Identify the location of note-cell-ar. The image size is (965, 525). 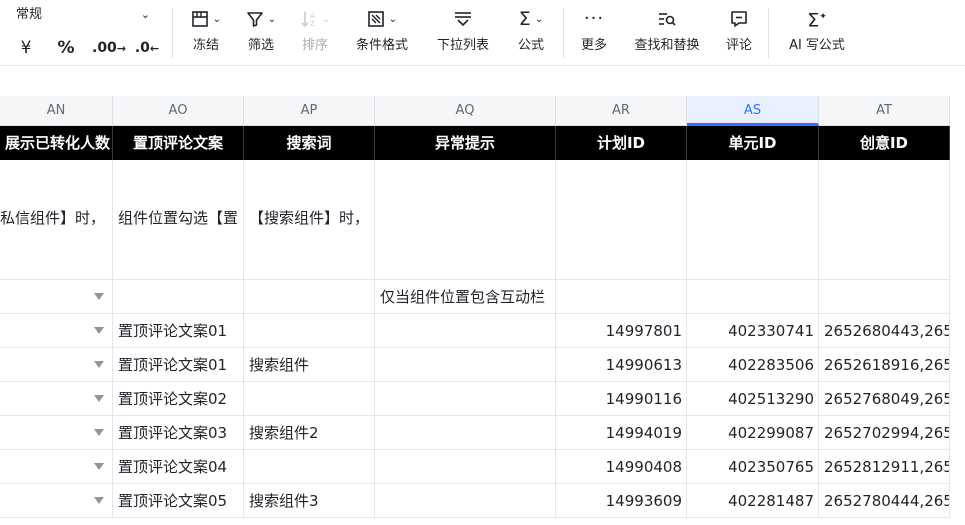
(621, 297).